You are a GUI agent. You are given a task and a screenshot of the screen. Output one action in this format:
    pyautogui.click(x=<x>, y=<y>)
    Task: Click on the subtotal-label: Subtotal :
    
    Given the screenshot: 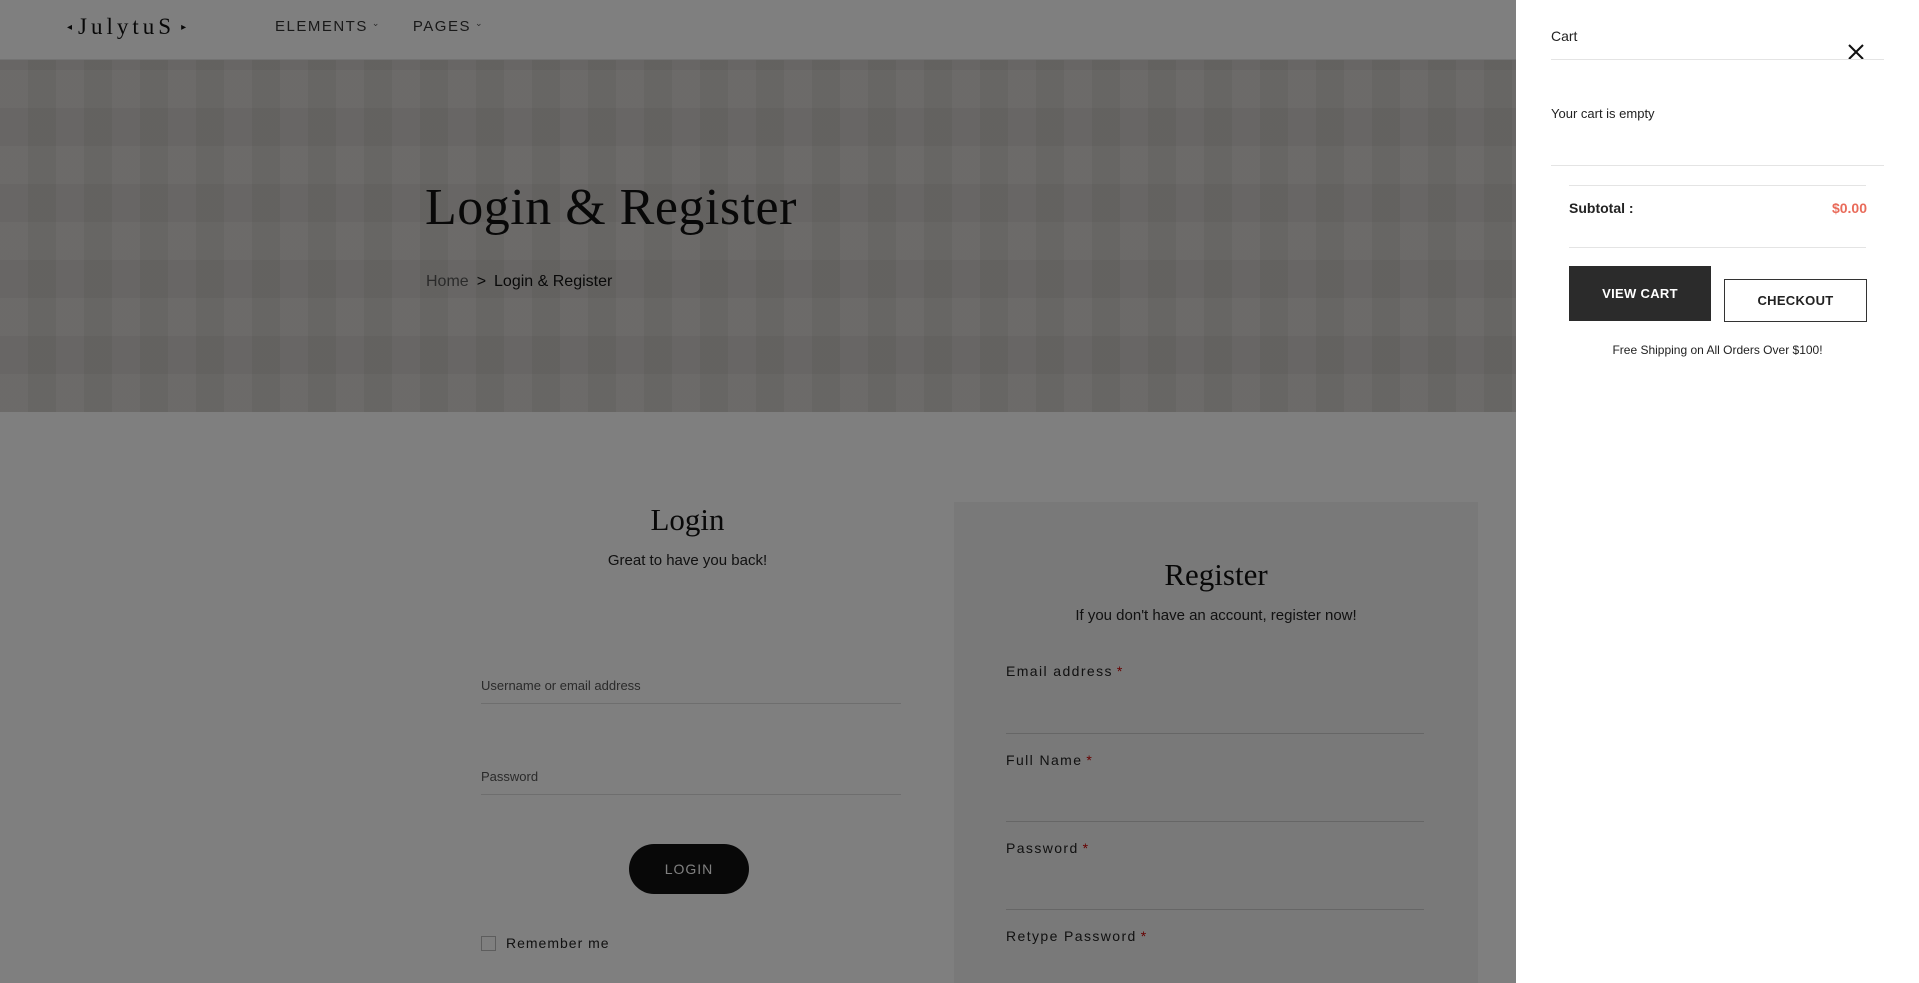 What is the action you would take?
    pyautogui.click(x=1601, y=208)
    